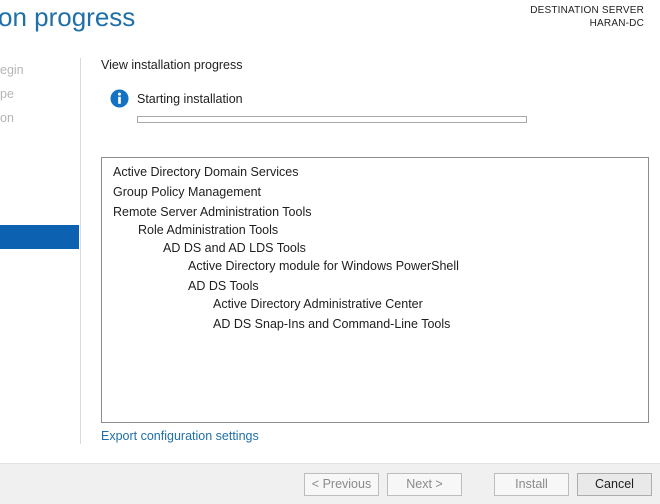  I want to click on installation-status: Starting installation, so click(190, 99).